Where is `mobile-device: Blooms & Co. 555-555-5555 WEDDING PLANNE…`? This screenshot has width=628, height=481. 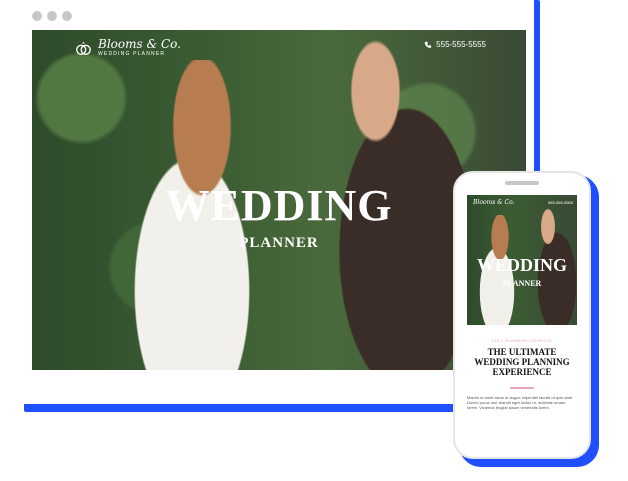 mobile-device: Blooms & Co. 555-555-5555 WEDDING PLANNE… is located at coordinates (522, 315).